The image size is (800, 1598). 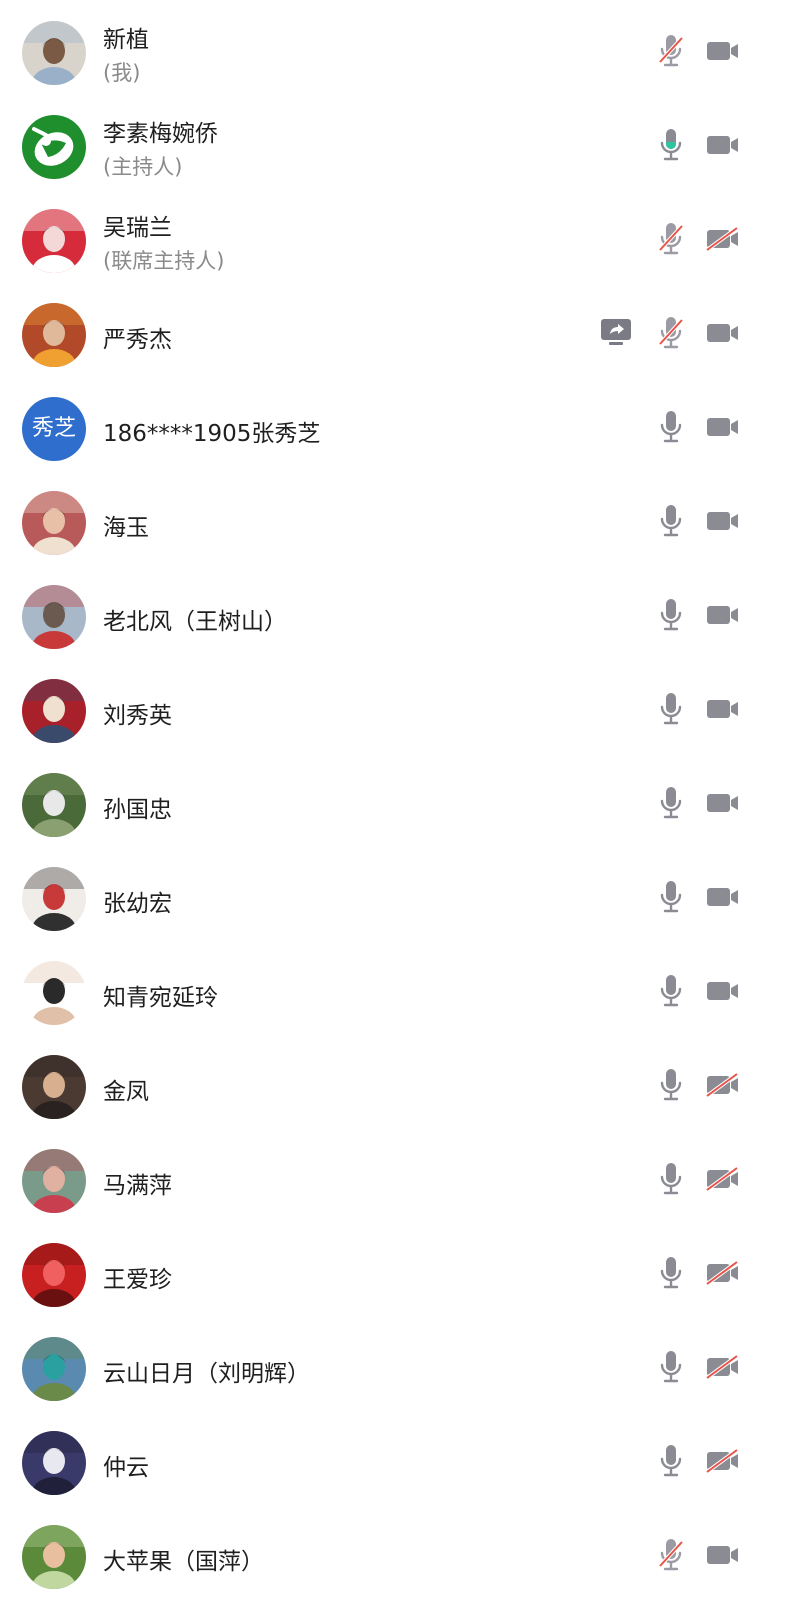 I want to click on participant-name: 孙国忠, so click(x=137, y=810).